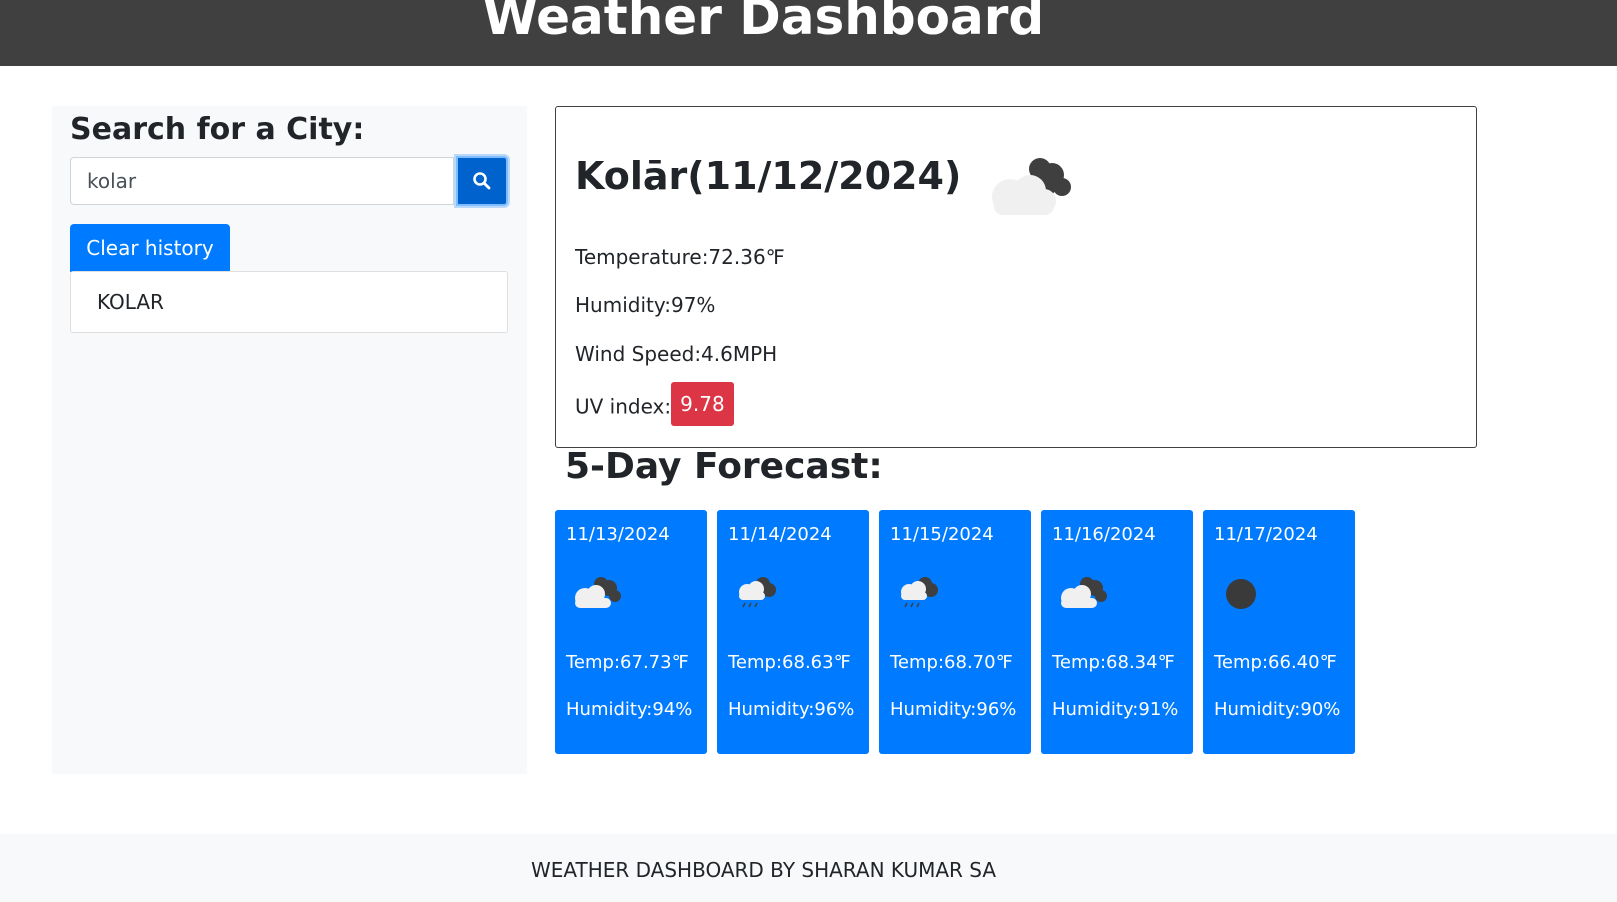  I want to click on forecast-date: 11/14/2024, so click(780, 534).